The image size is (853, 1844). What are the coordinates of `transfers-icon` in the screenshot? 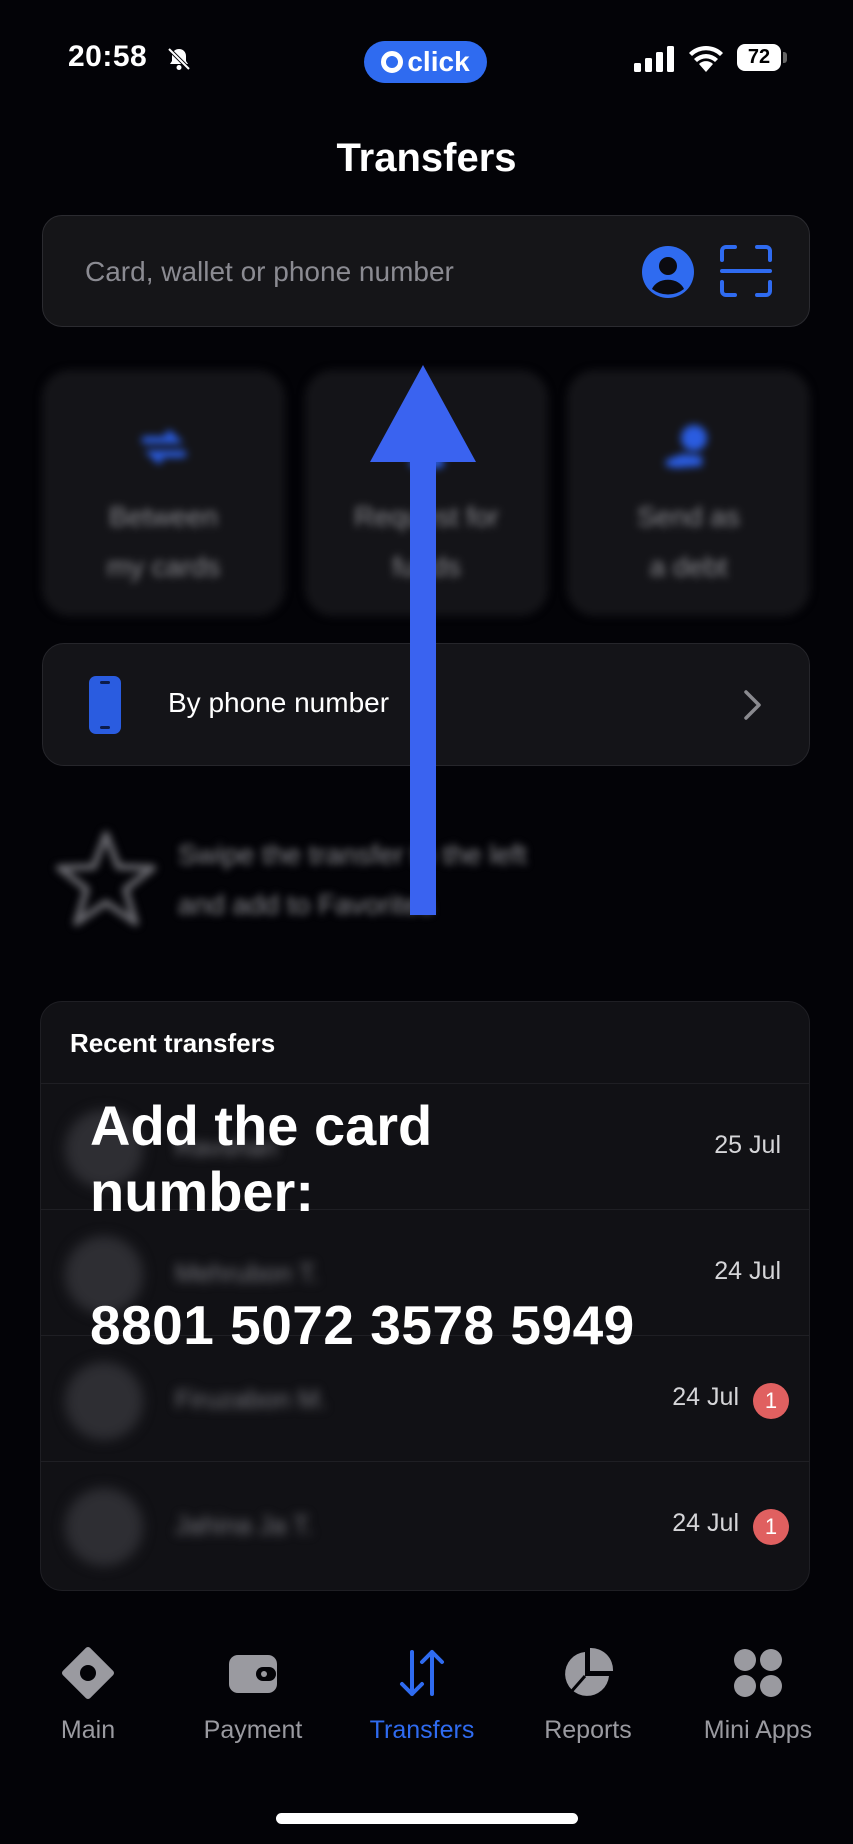 It's located at (422, 1673).